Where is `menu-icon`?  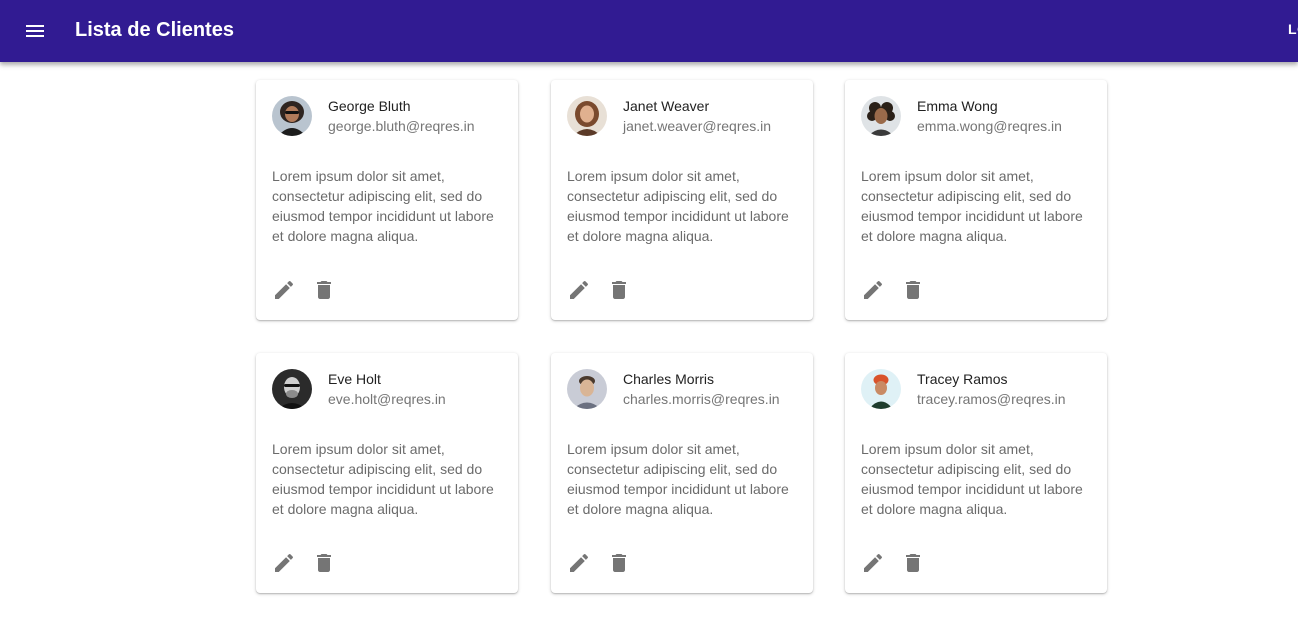
menu-icon is located at coordinates (35, 31).